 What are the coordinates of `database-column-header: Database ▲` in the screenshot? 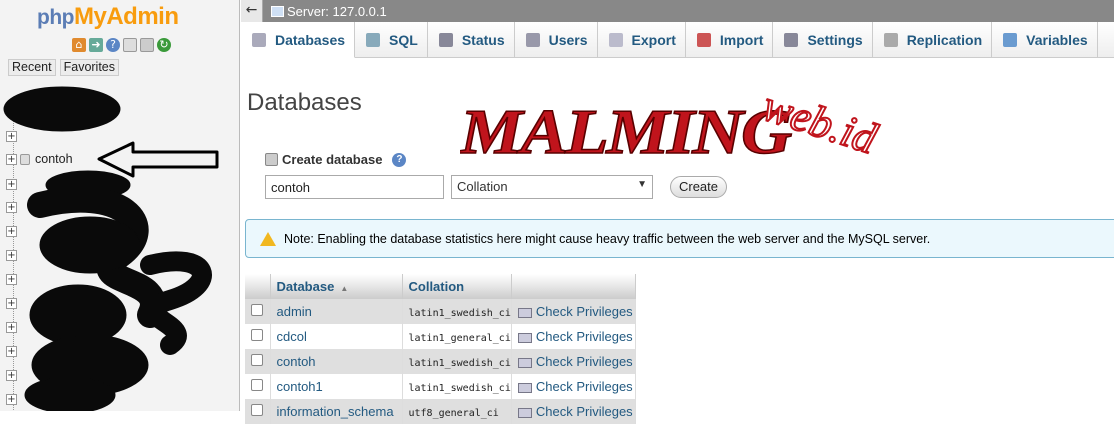 It's located at (336, 286).